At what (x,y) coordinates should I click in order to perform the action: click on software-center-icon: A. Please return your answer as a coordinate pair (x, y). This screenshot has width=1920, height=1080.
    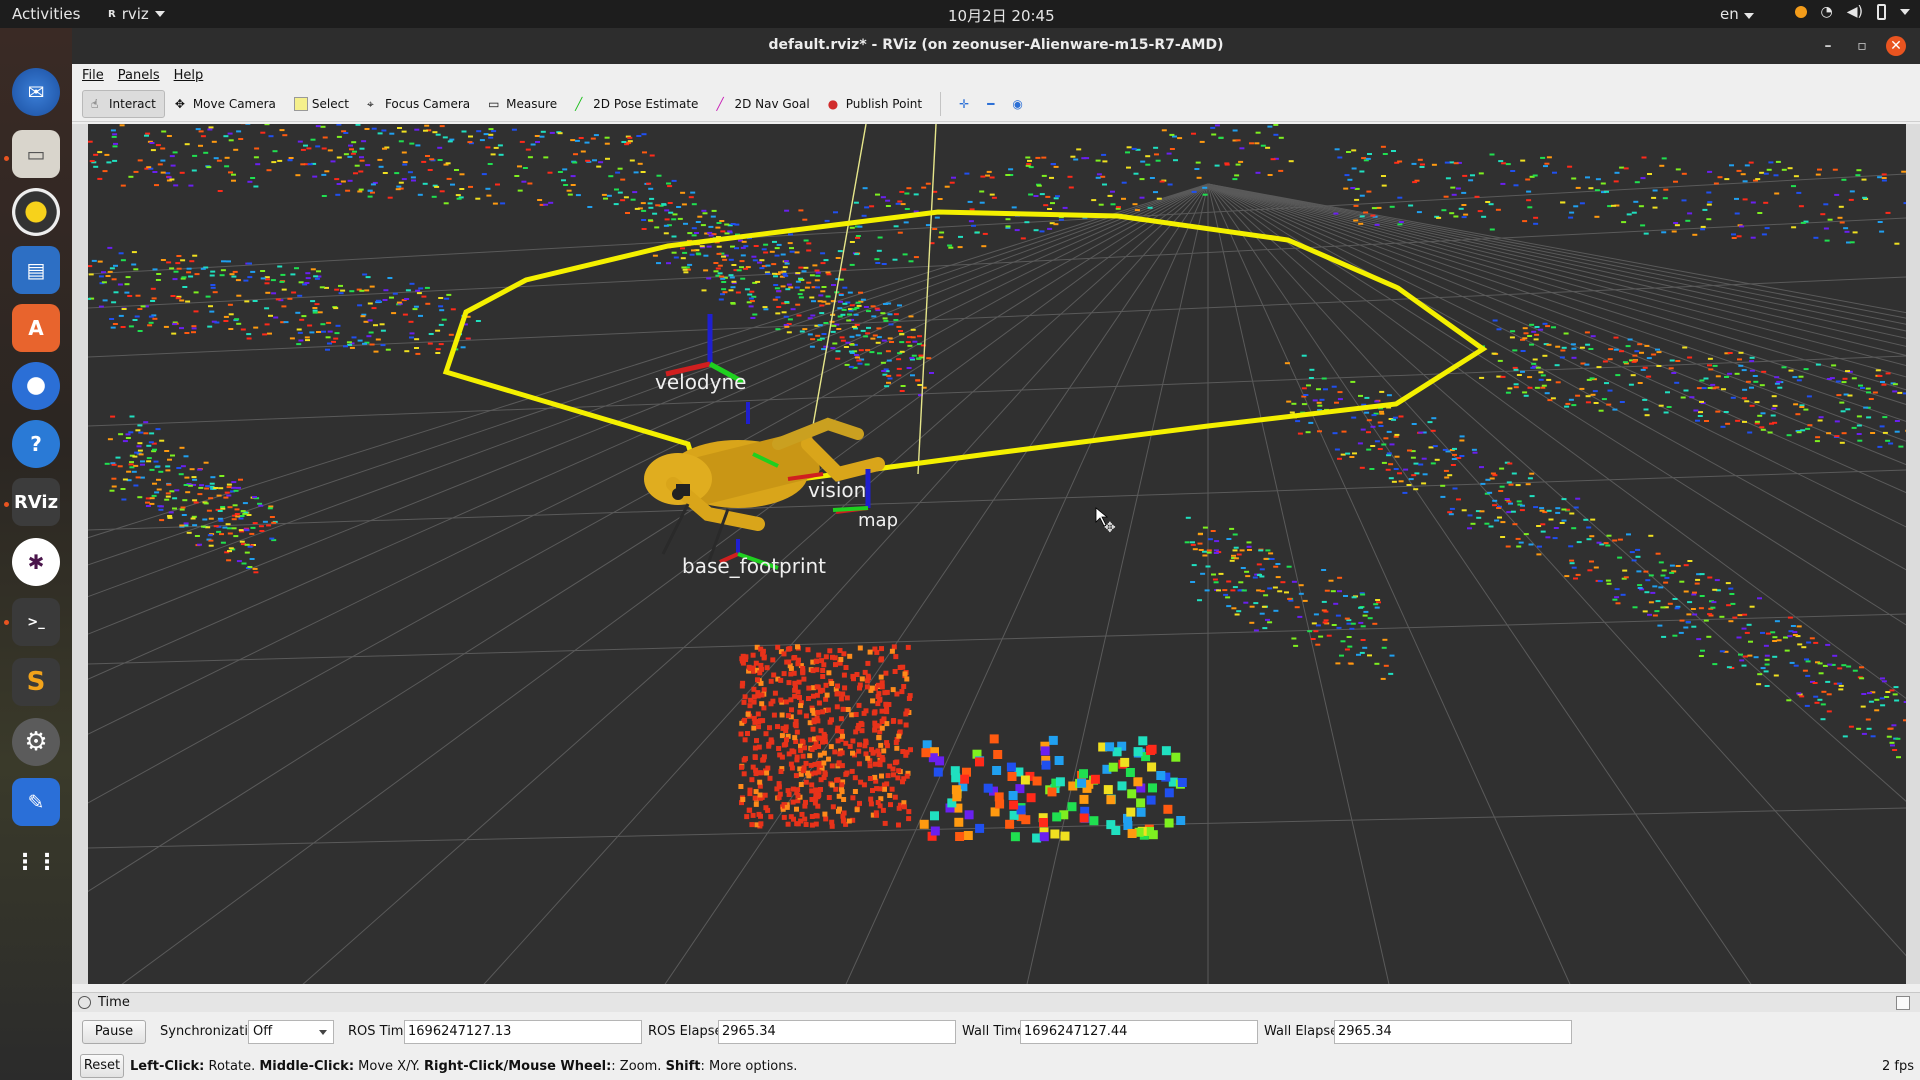
    Looking at the image, I should click on (36, 328).